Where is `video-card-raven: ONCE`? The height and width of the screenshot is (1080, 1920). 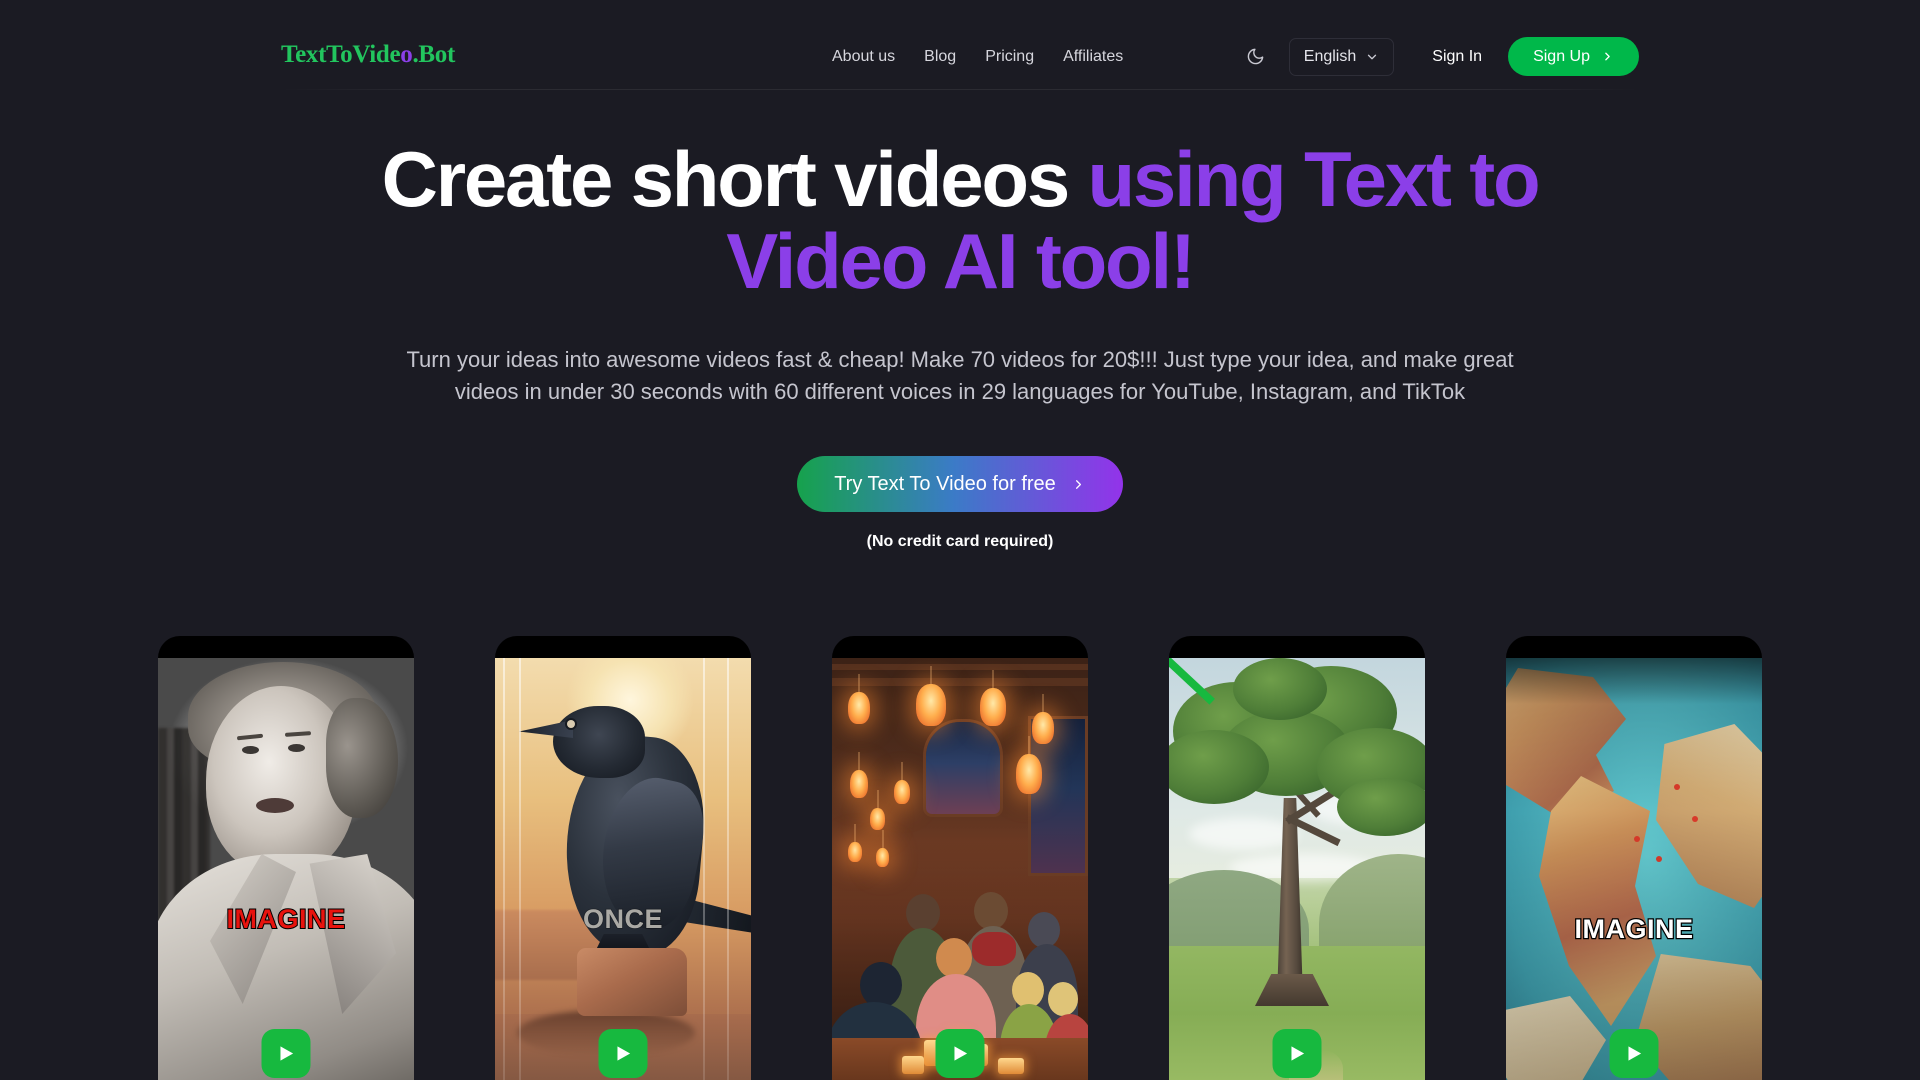 video-card-raven: ONCE is located at coordinates (623, 858).